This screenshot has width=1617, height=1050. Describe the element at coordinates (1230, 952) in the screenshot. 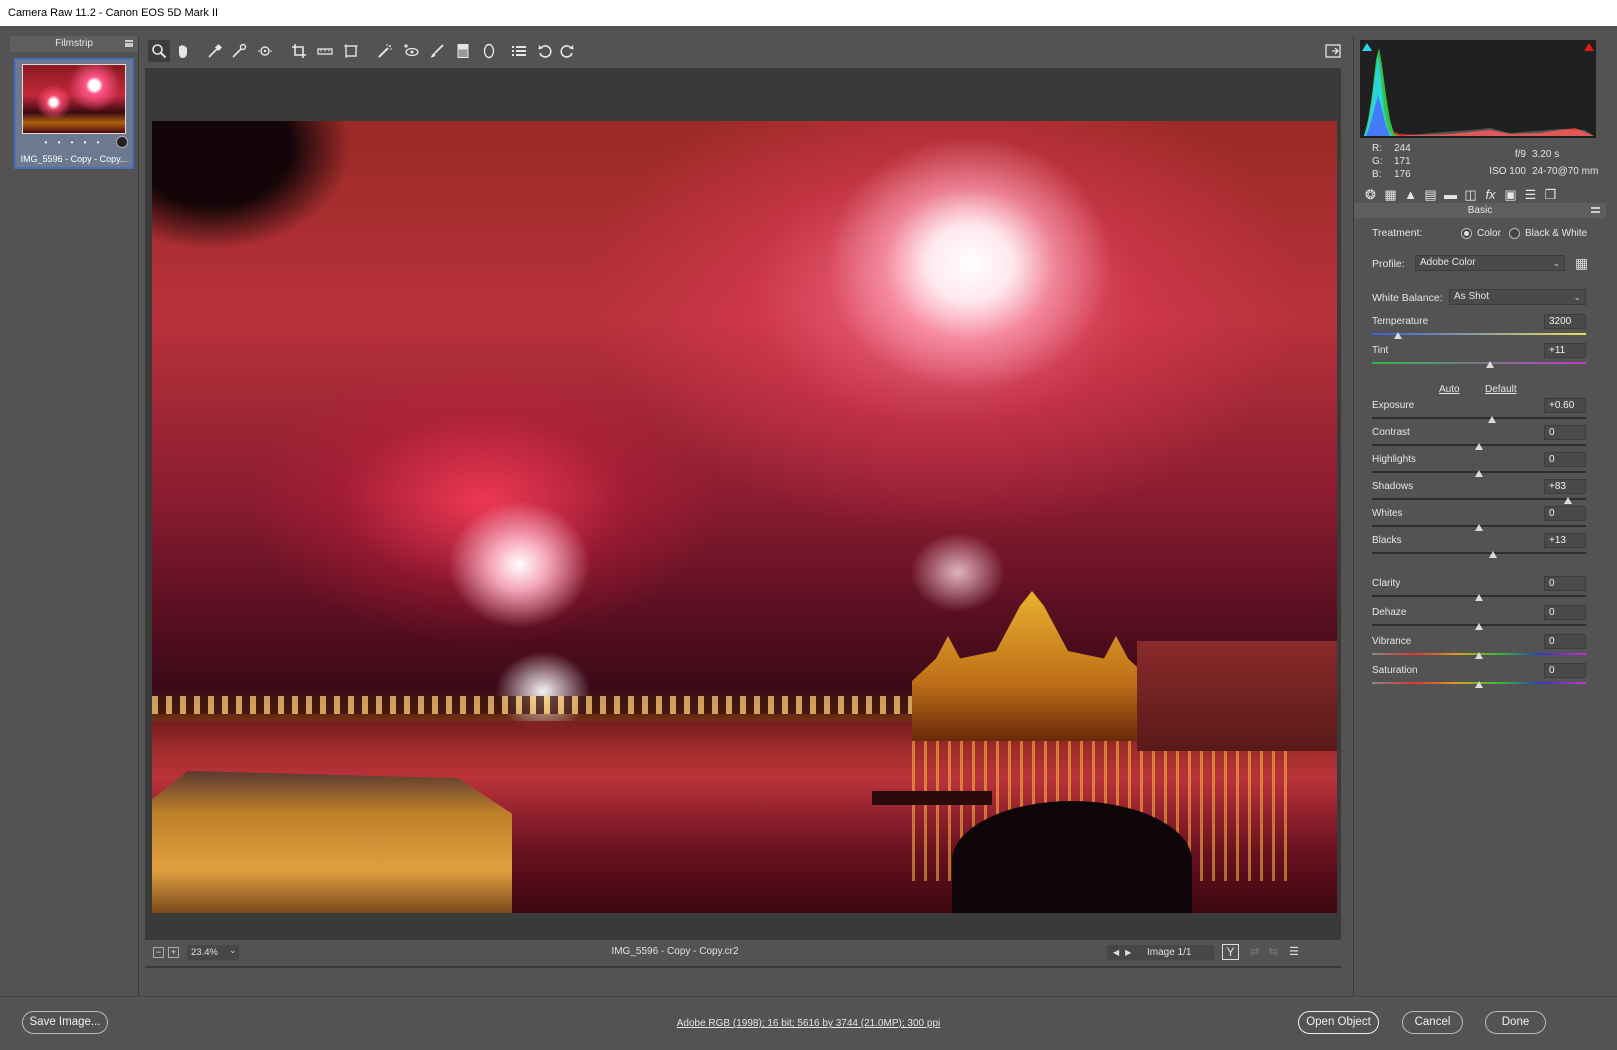

I see `before-after-toggle-button: Y` at that location.